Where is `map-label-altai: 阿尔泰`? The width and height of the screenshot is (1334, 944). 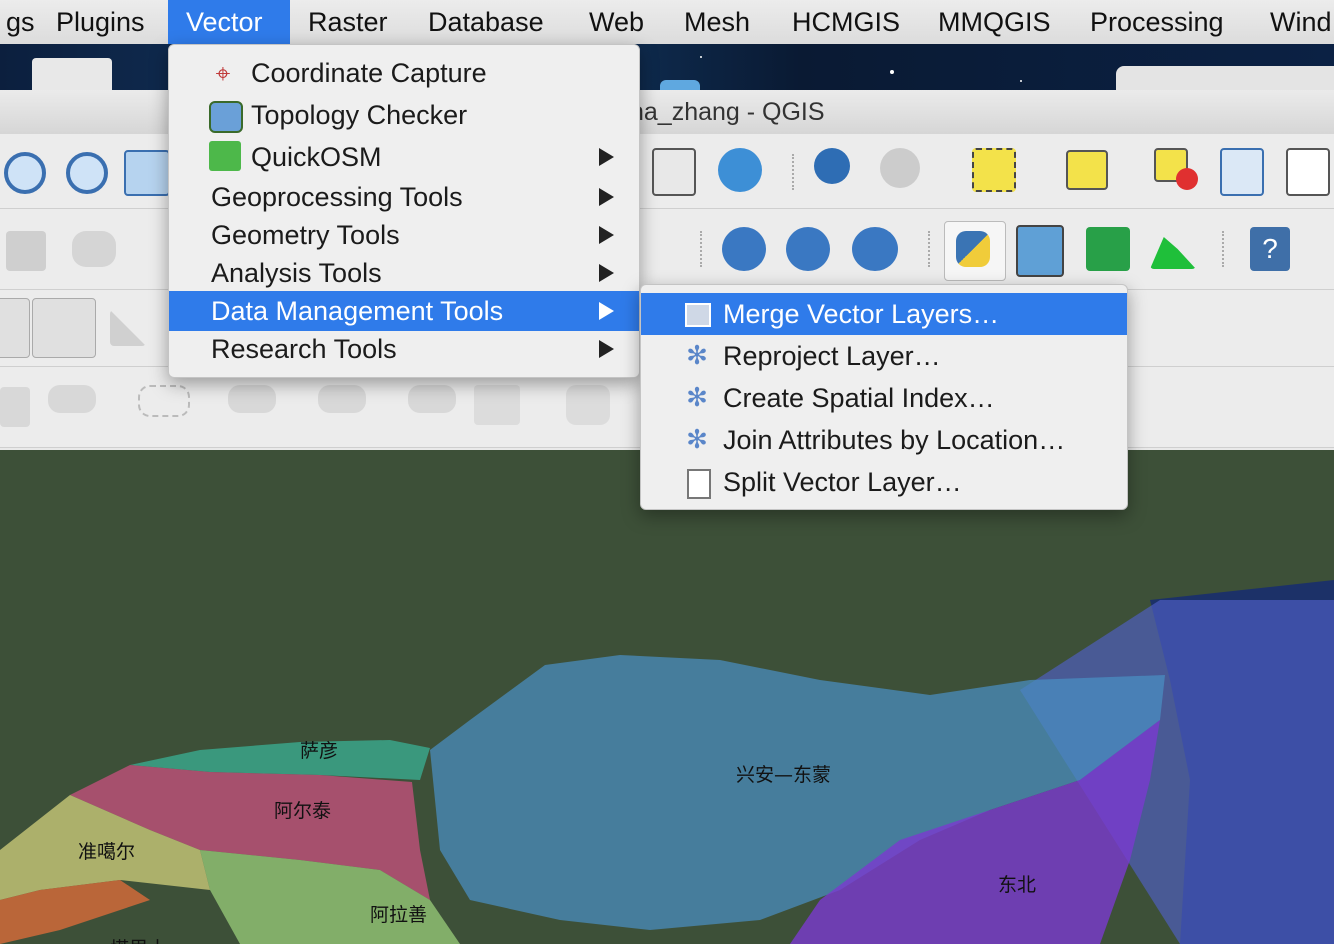
map-label-altai: 阿尔泰 is located at coordinates (303, 811).